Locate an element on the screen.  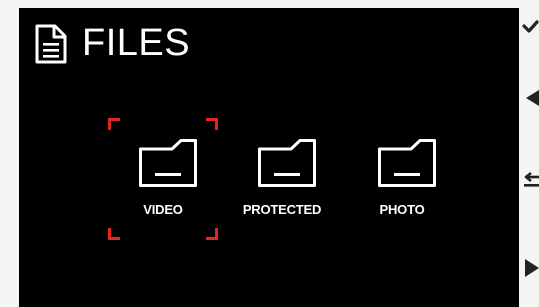
back-arrow-icon is located at coordinates (531, 179).